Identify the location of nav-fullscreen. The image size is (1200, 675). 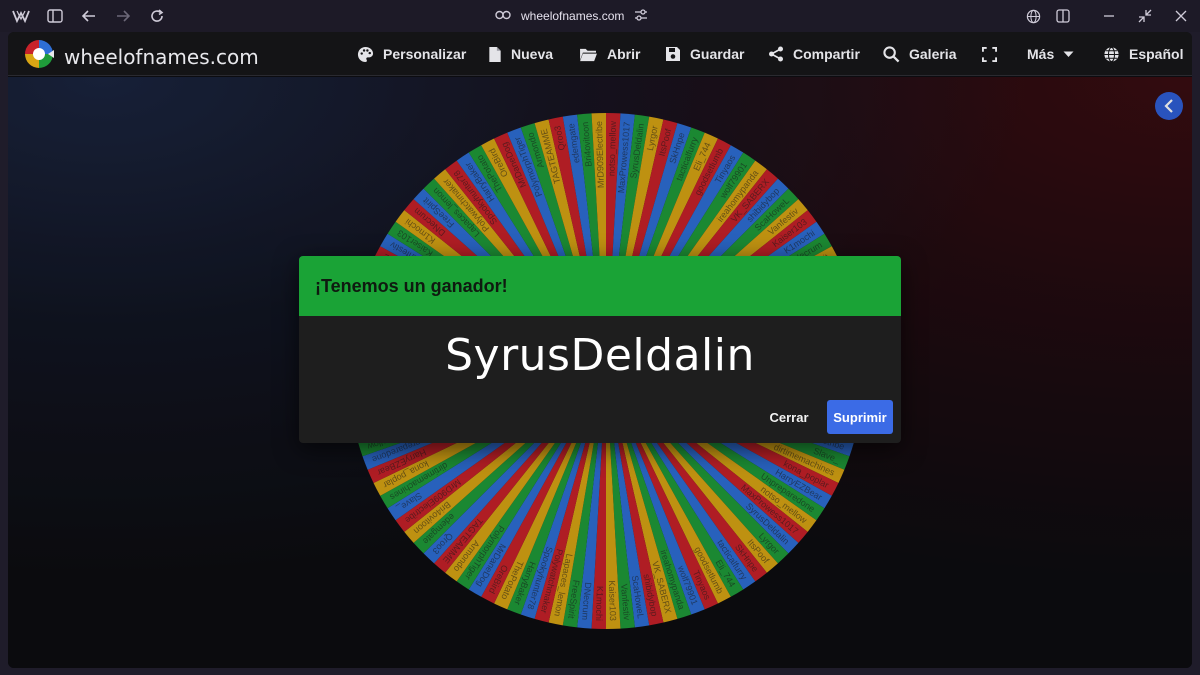
(989, 54).